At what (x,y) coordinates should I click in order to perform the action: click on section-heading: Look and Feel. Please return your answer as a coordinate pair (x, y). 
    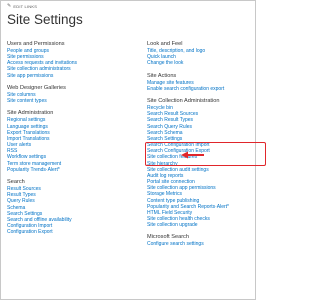
    Looking at the image, I should click on (165, 44).